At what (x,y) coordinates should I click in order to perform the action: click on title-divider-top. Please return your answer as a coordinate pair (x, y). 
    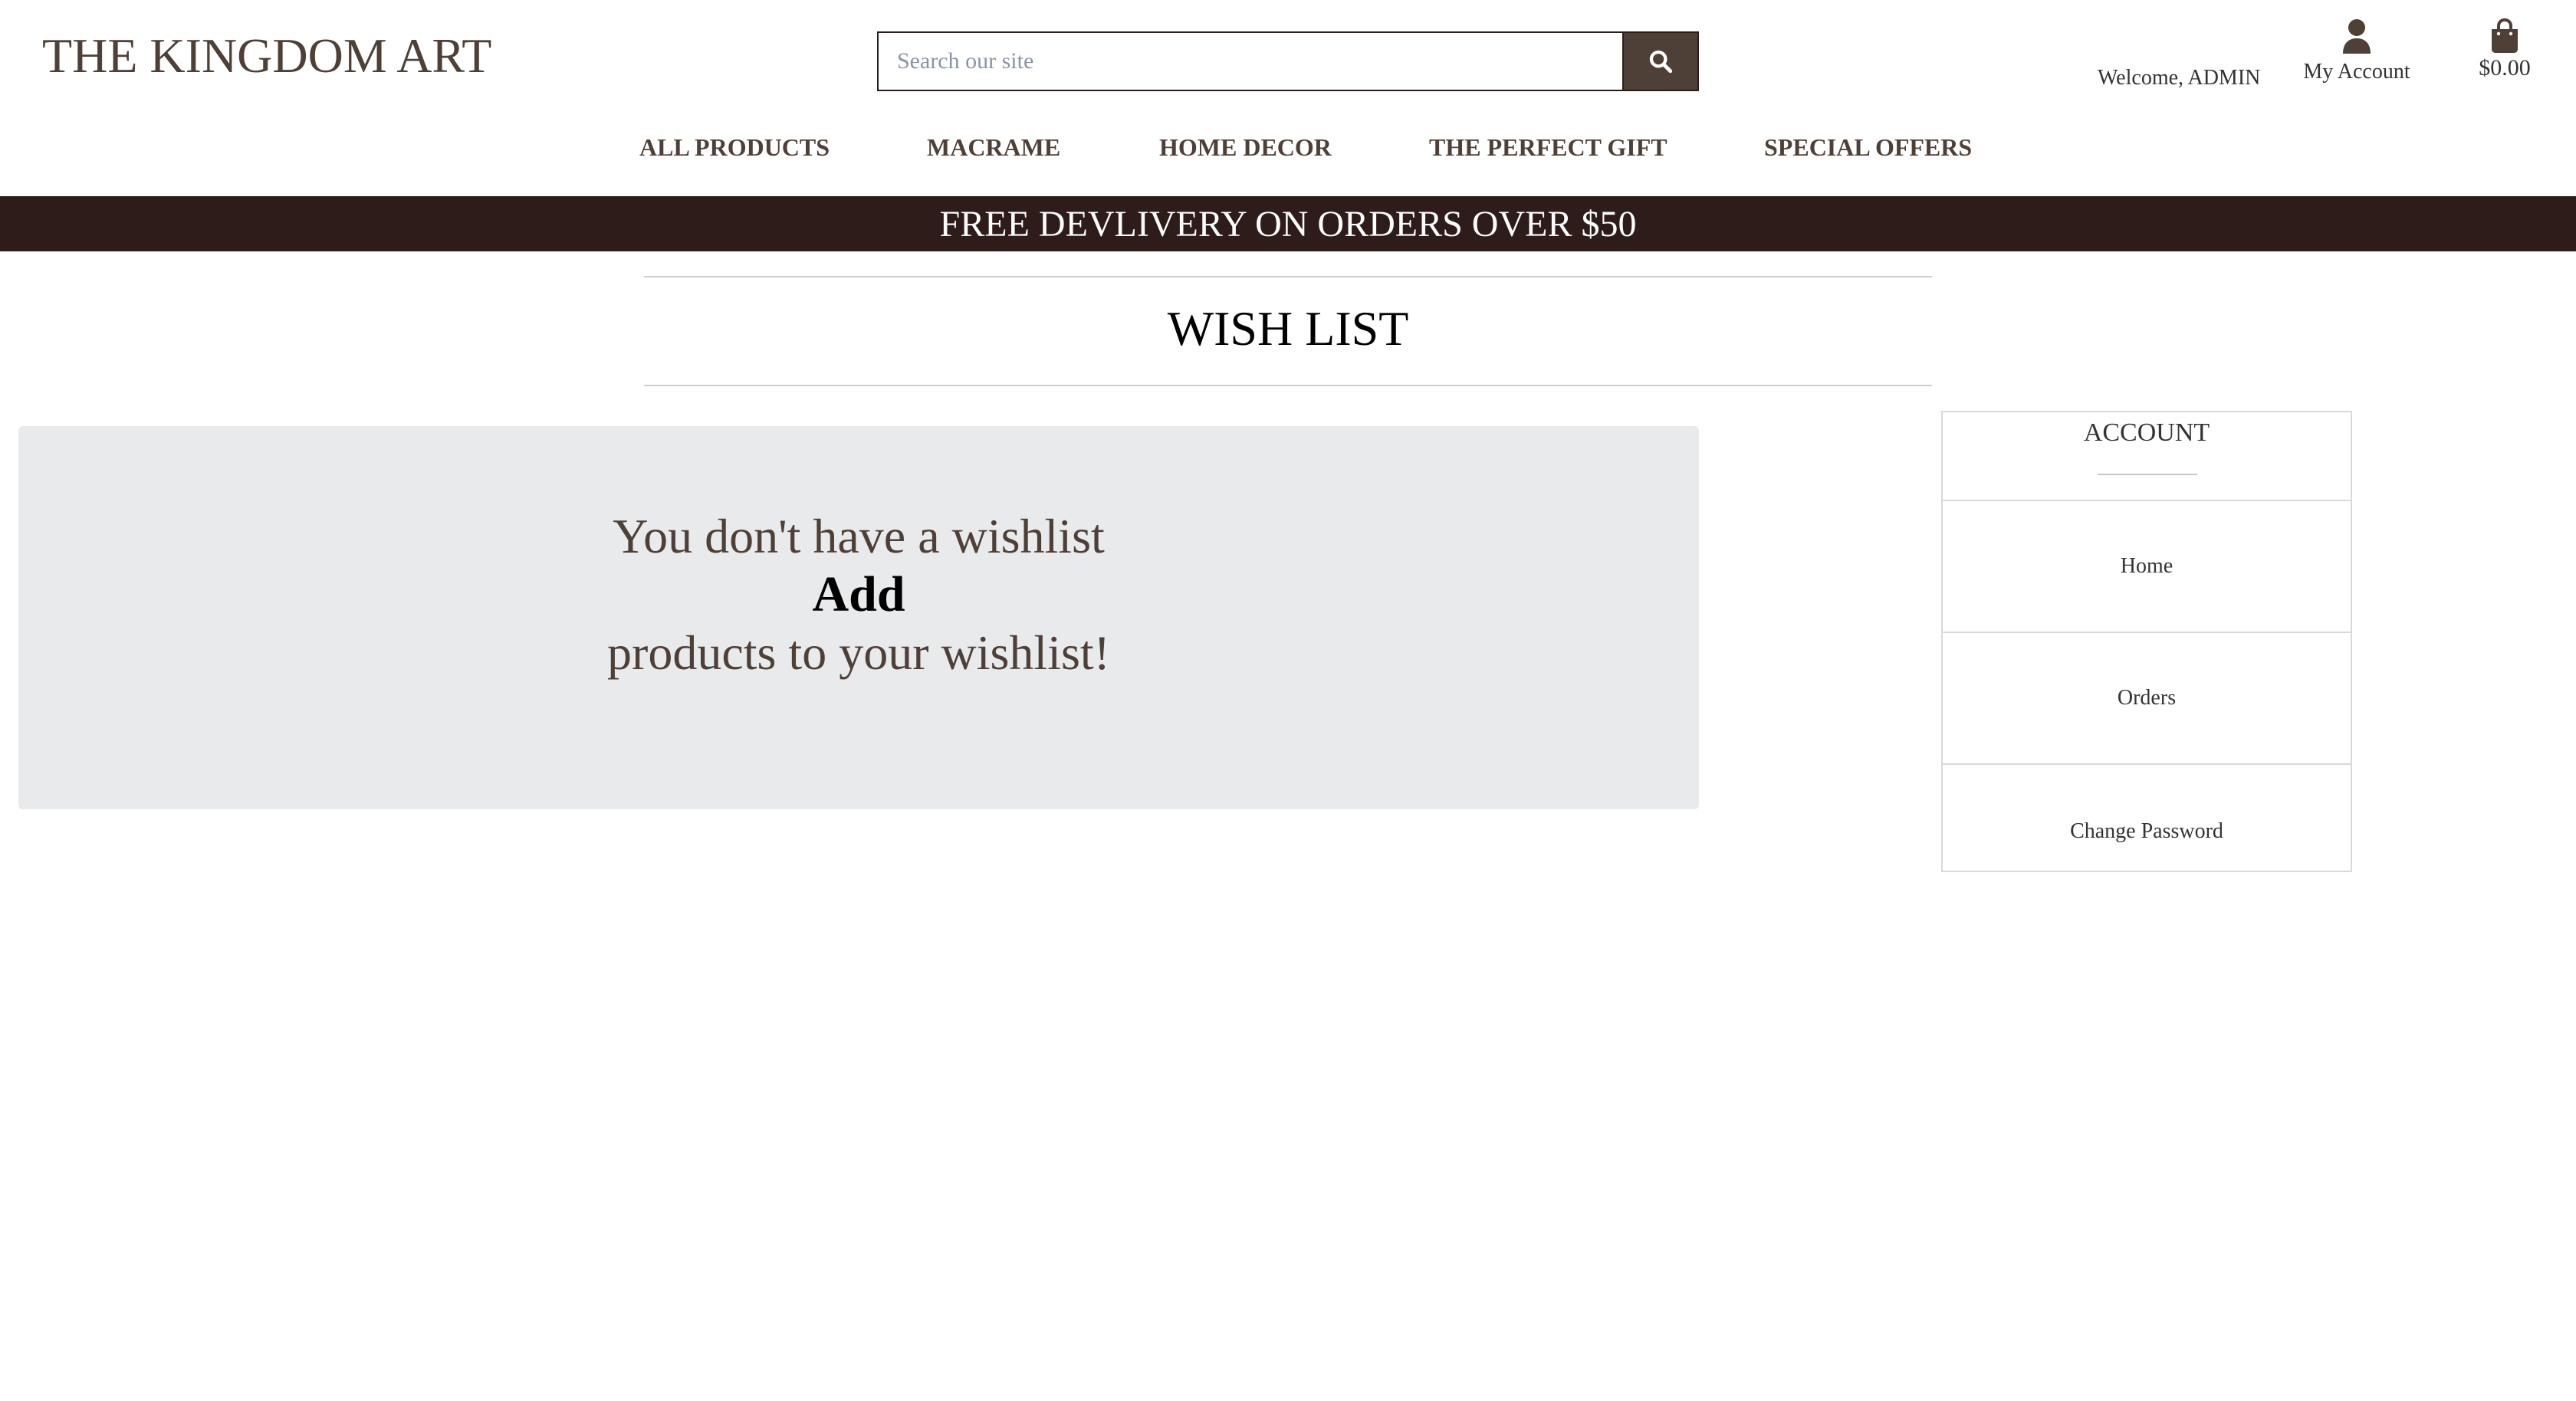
    Looking at the image, I should click on (1288, 276).